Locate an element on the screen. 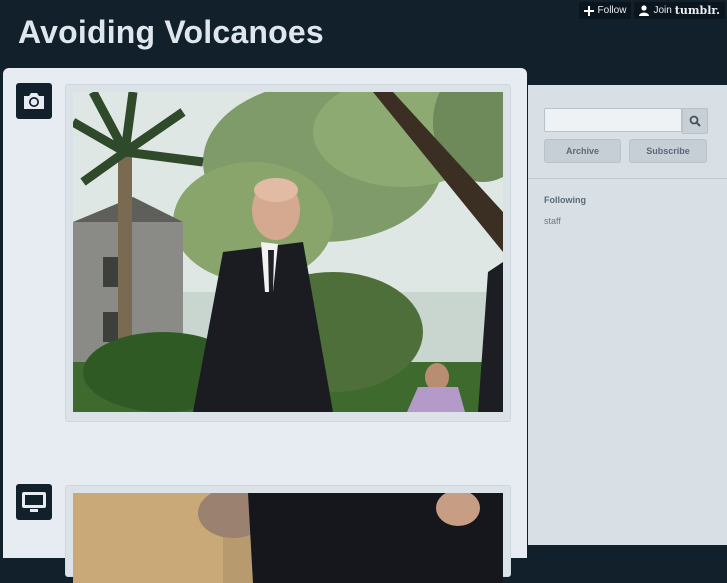 Image resolution: width=727 pixels, height=583 pixels. photo-post-type is located at coordinates (34, 101).